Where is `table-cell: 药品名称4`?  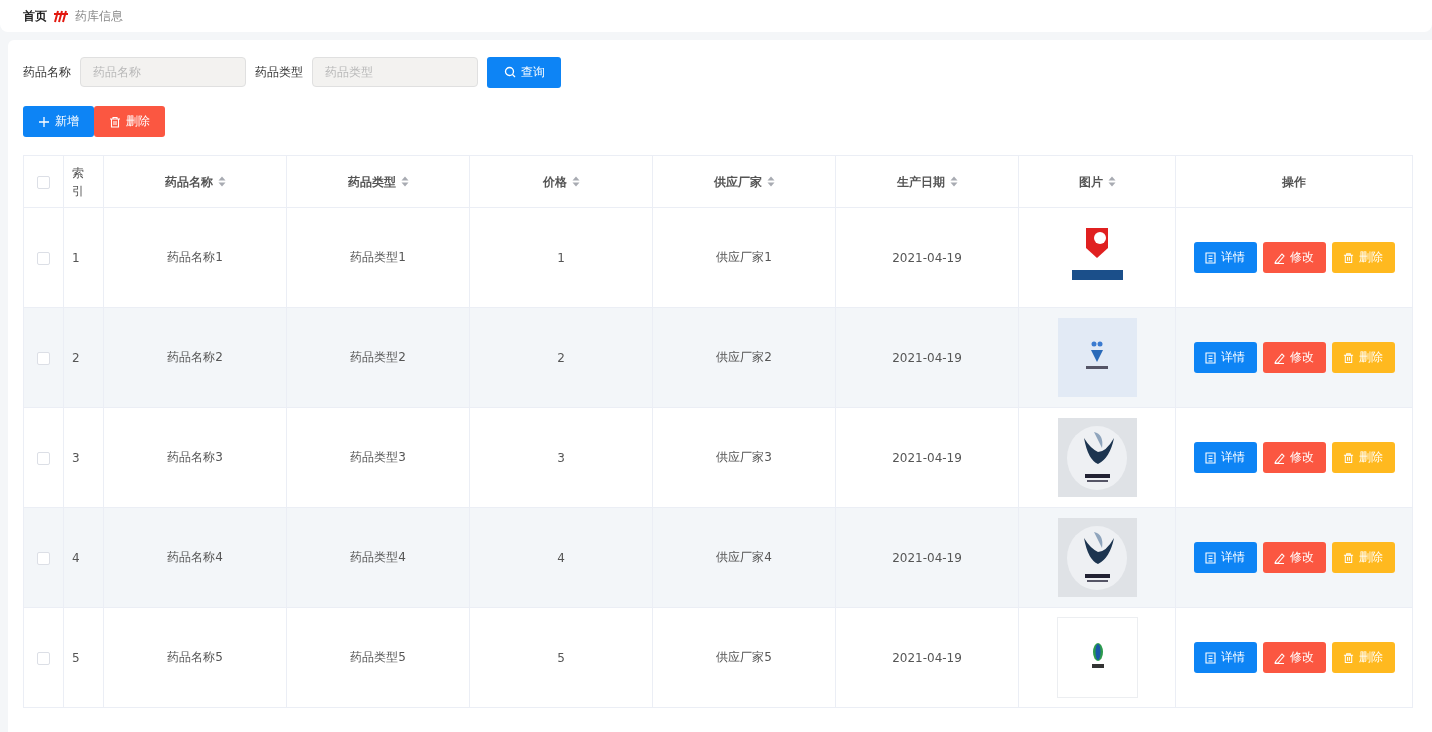 table-cell: 药品名称4 is located at coordinates (195, 557).